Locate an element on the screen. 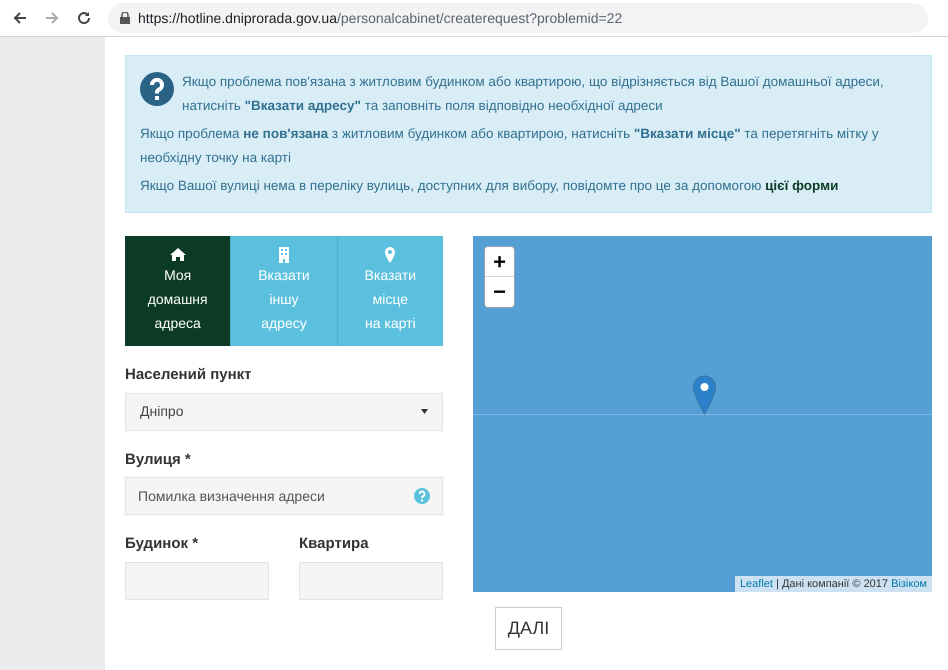 This screenshot has width=948, height=670. info-text: Якщо Вашої вулиці нема в переліку вулиць, доступних для вибору, повідомте про це за допомогою is located at coordinates (451, 185).